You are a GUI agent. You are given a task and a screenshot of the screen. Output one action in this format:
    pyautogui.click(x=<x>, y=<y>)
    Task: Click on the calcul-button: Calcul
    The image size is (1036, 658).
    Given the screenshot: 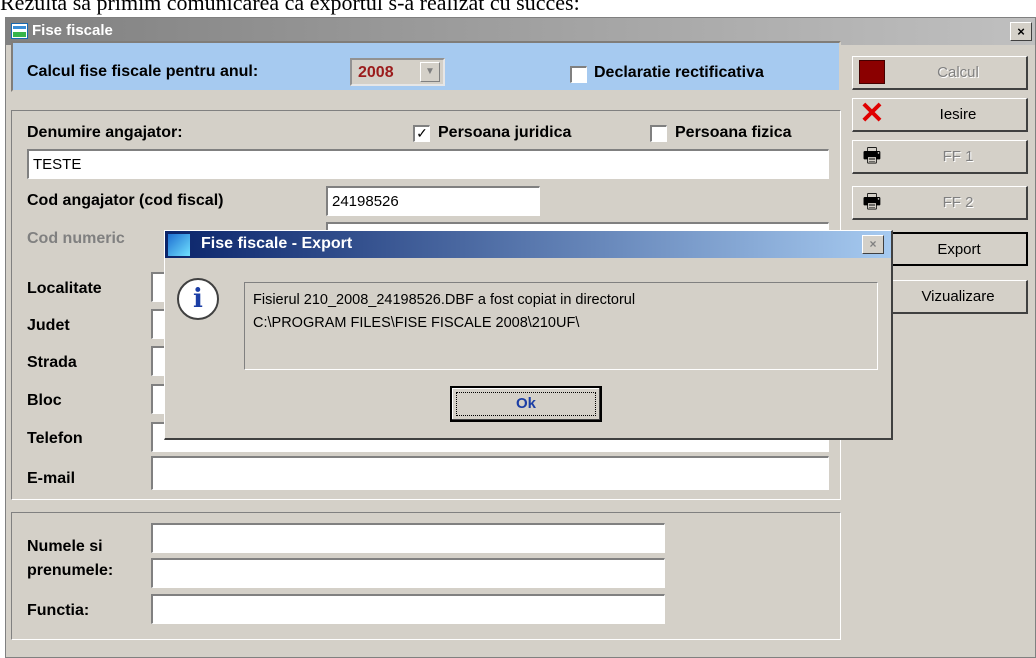 What is the action you would take?
    pyautogui.click(x=940, y=73)
    